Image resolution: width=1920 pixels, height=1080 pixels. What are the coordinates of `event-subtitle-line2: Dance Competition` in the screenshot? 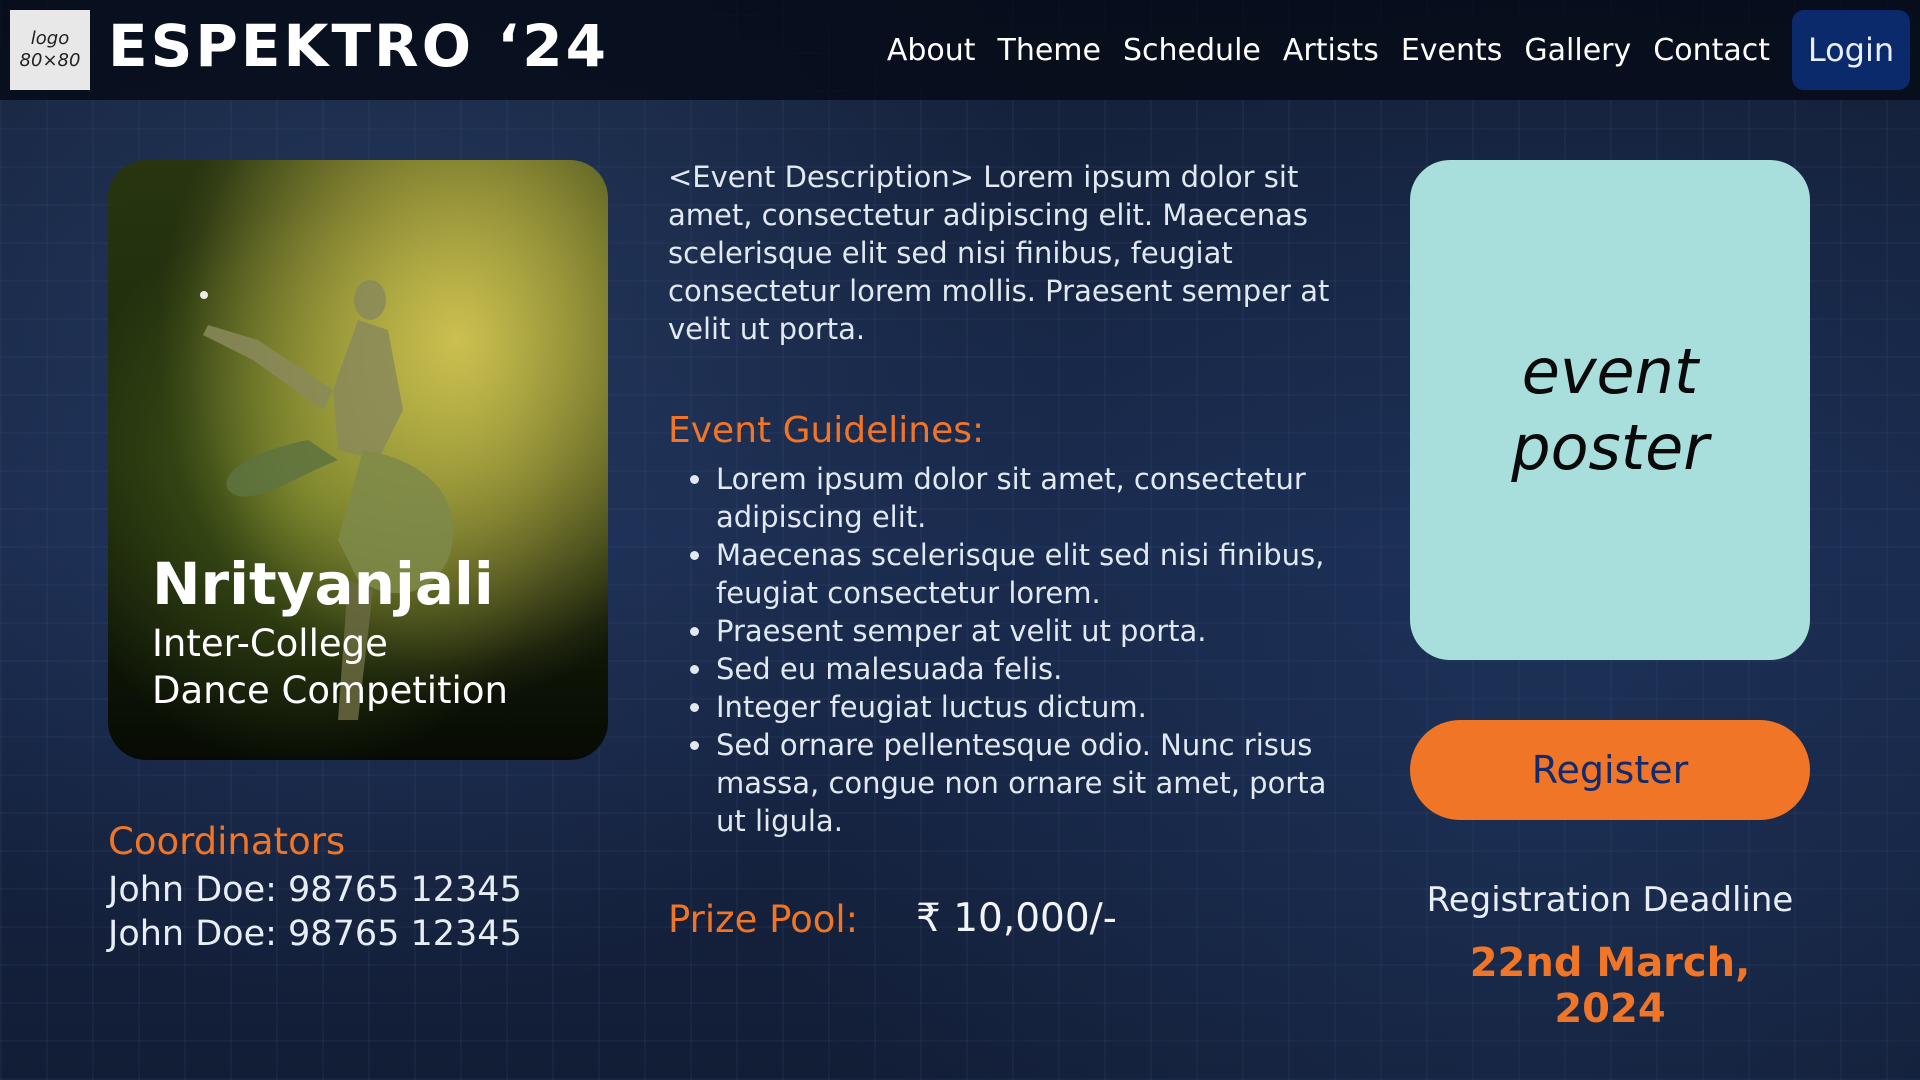 It's located at (330, 691).